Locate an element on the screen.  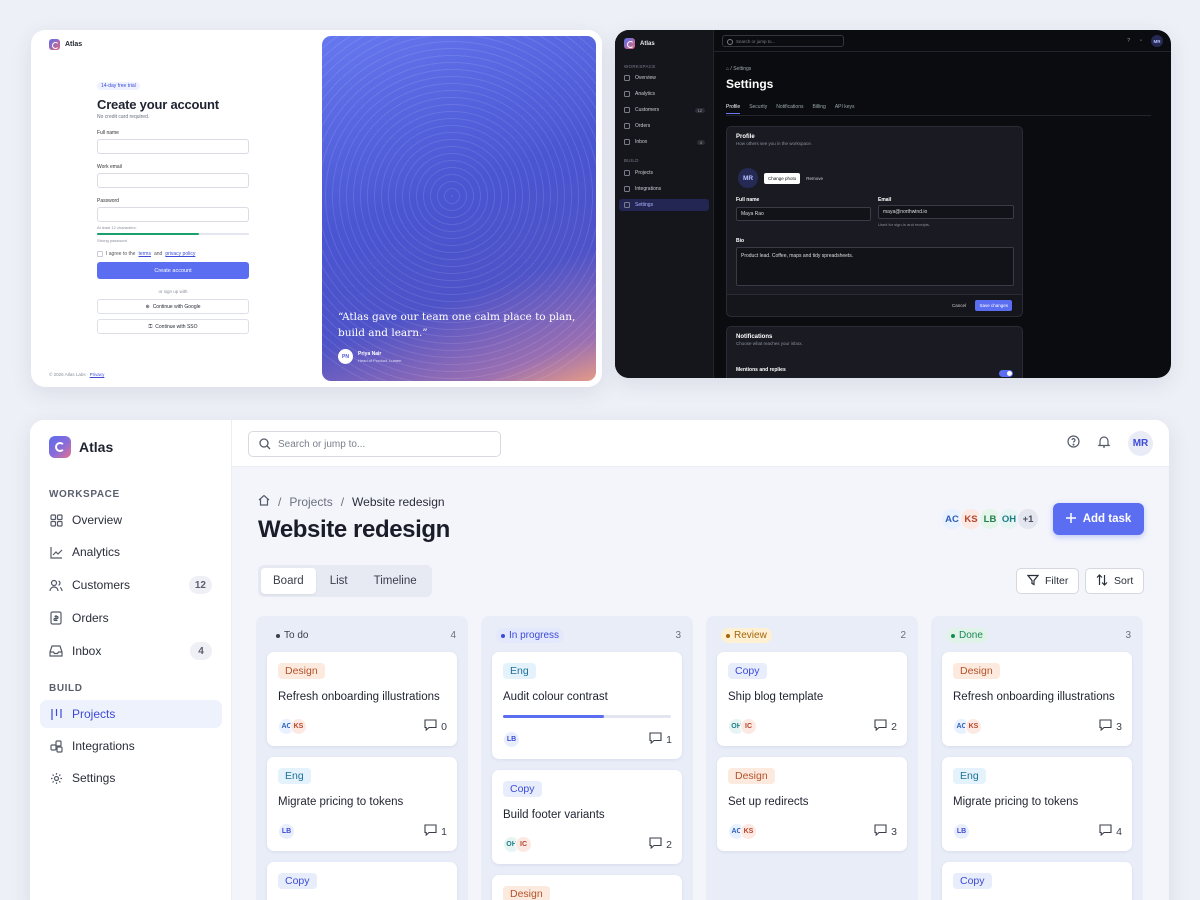
sso-button: ⚿ Continue with SSO is located at coordinates (173, 326).